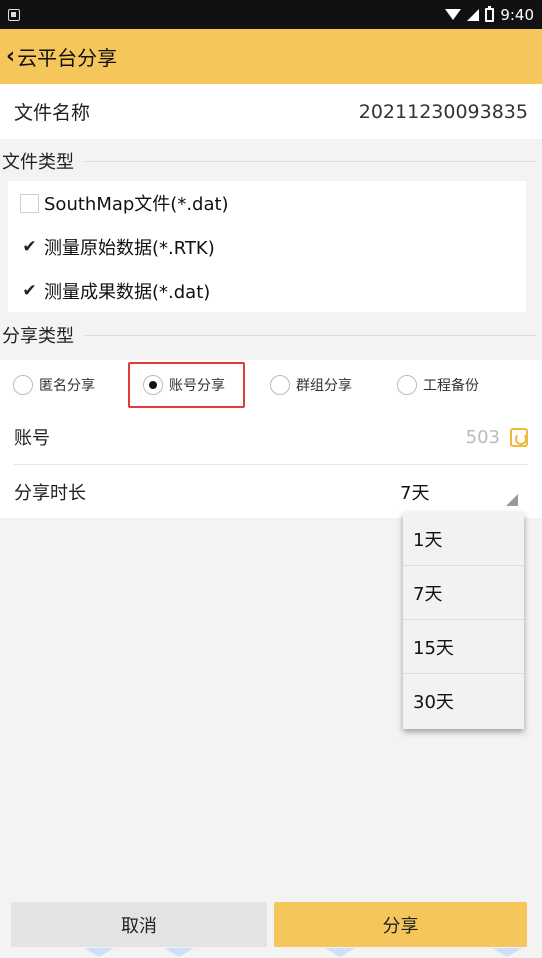 The height and width of the screenshot is (958, 542). Describe the element at coordinates (38, 162) in the screenshot. I see `file-type-title: 文件类型` at that location.